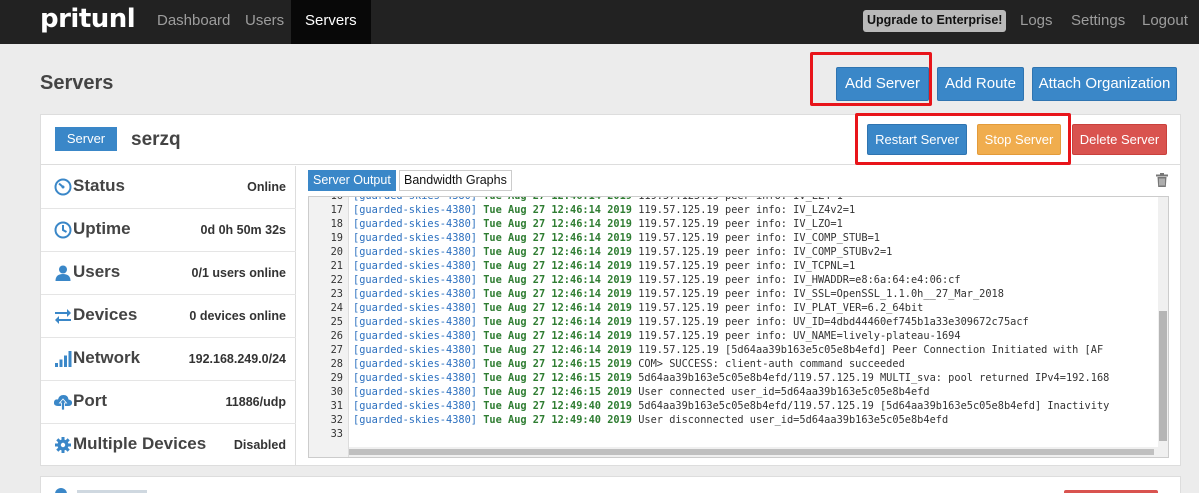 The image size is (1199, 493). I want to click on info-value: 0d 0h 50m 32s, so click(243, 230).